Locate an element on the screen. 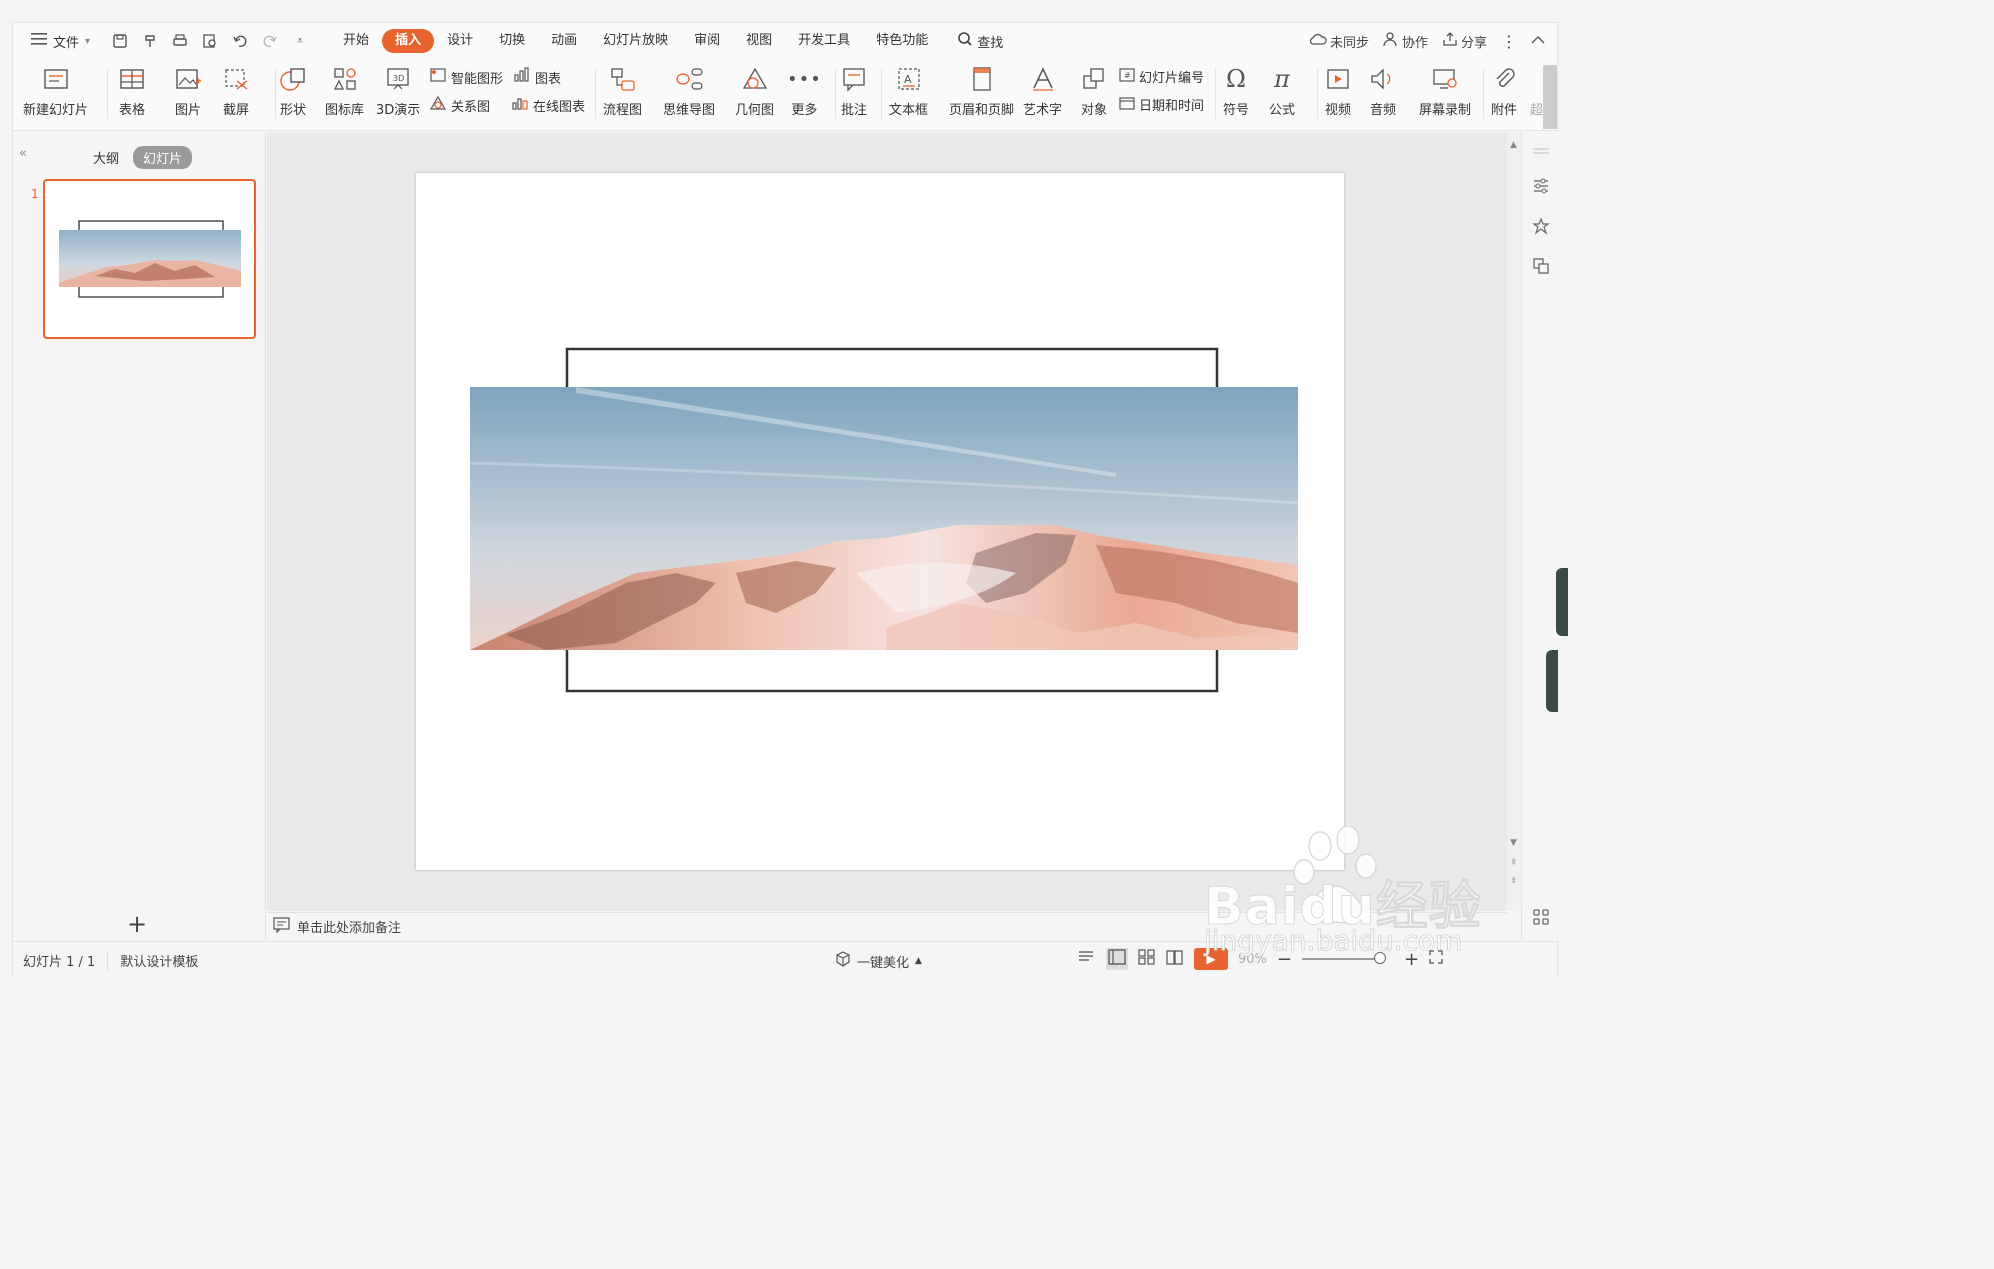  svg-text: A is located at coordinates (908, 79).